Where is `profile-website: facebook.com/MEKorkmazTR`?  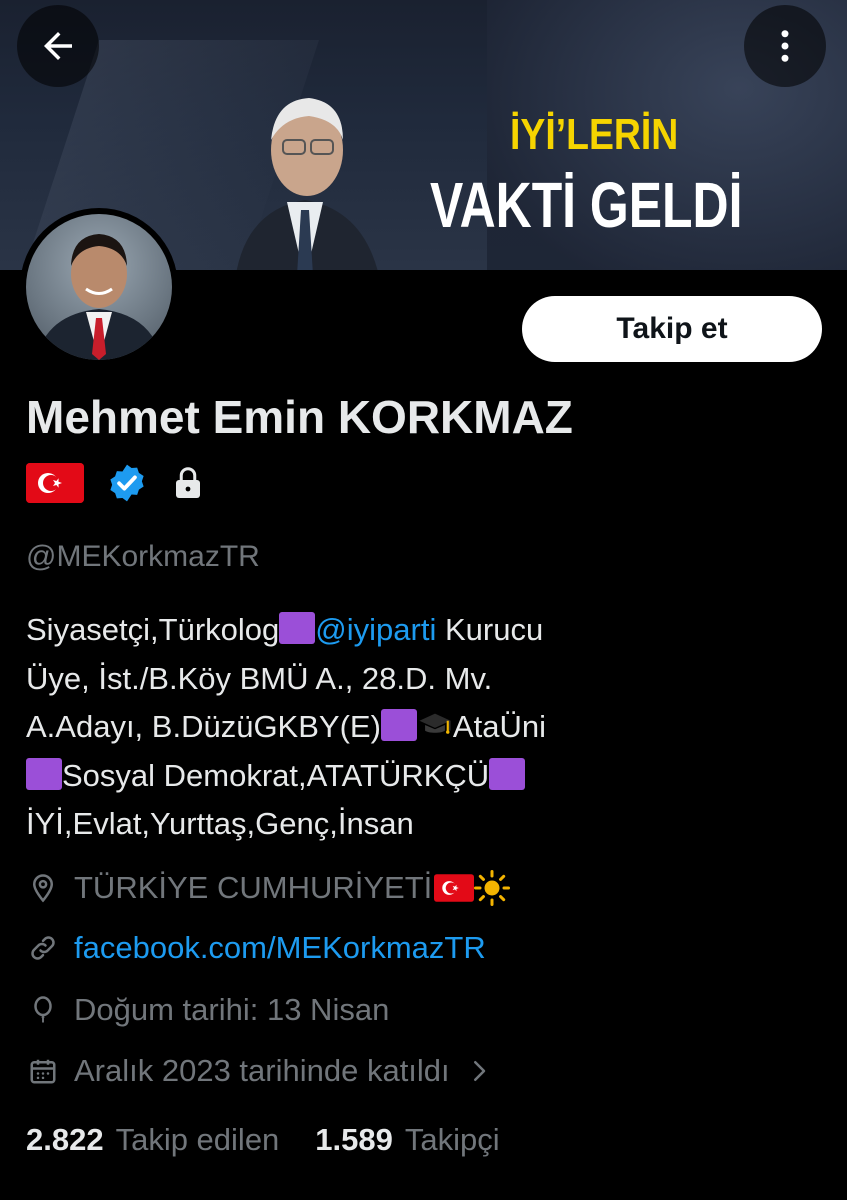
profile-website: facebook.com/MEKorkmazTR is located at coordinates (256, 948).